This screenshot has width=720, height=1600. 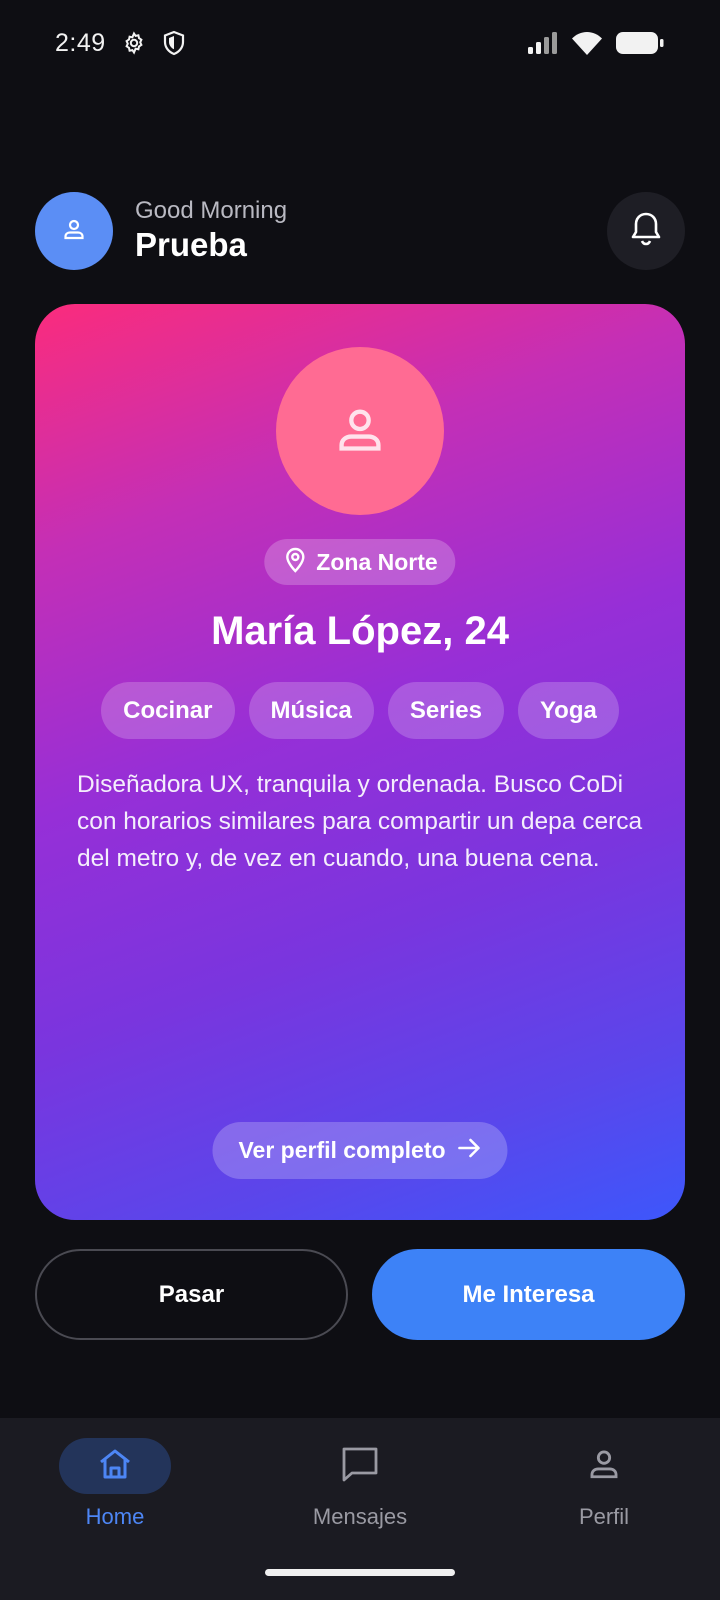 I want to click on map-pin-icon, so click(x=295, y=562).